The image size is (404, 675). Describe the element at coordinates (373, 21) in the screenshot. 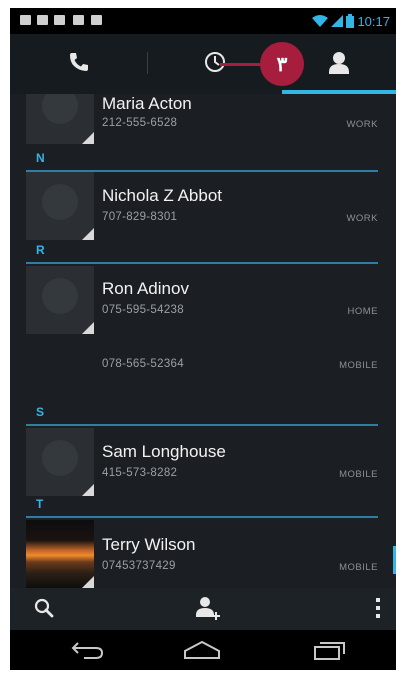

I see `status-time: 10:17` at that location.